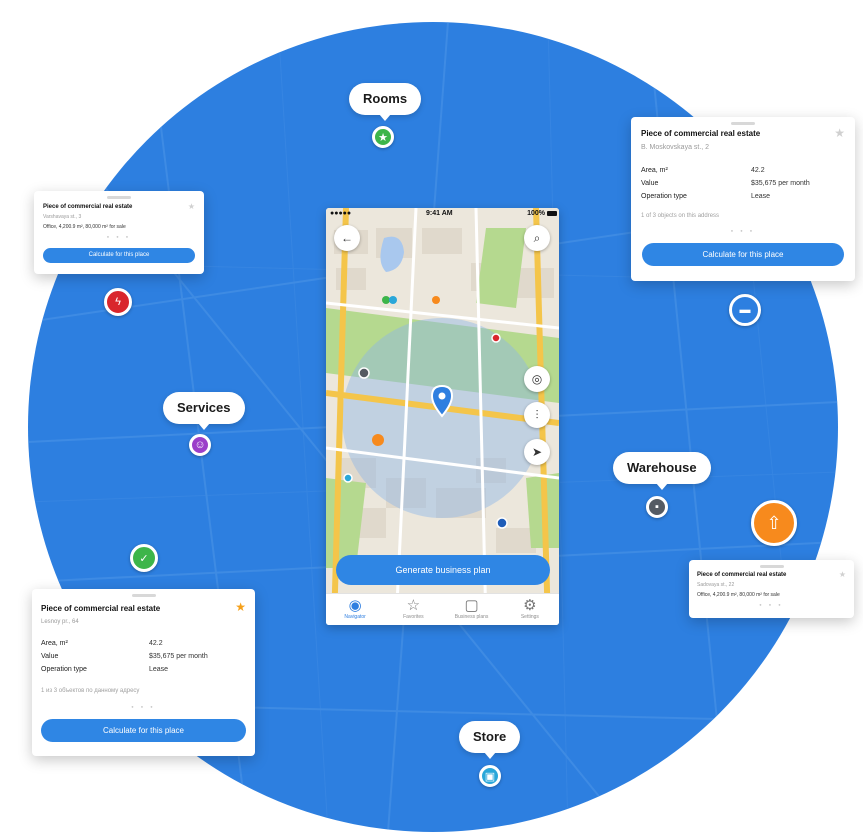 Image resolution: width=863 pixels, height=832 pixels. What do you see at coordinates (204, 411) in the screenshot?
I see `services-label: Services` at bounding box center [204, 411].